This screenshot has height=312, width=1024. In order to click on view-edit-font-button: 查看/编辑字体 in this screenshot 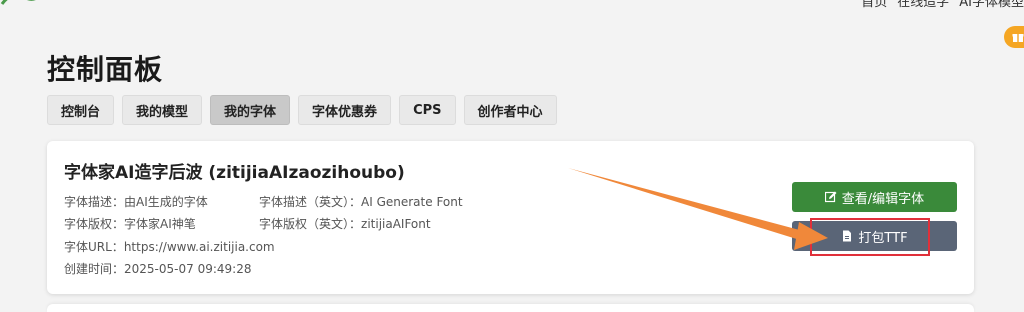, I will do `click(874, 197)`.